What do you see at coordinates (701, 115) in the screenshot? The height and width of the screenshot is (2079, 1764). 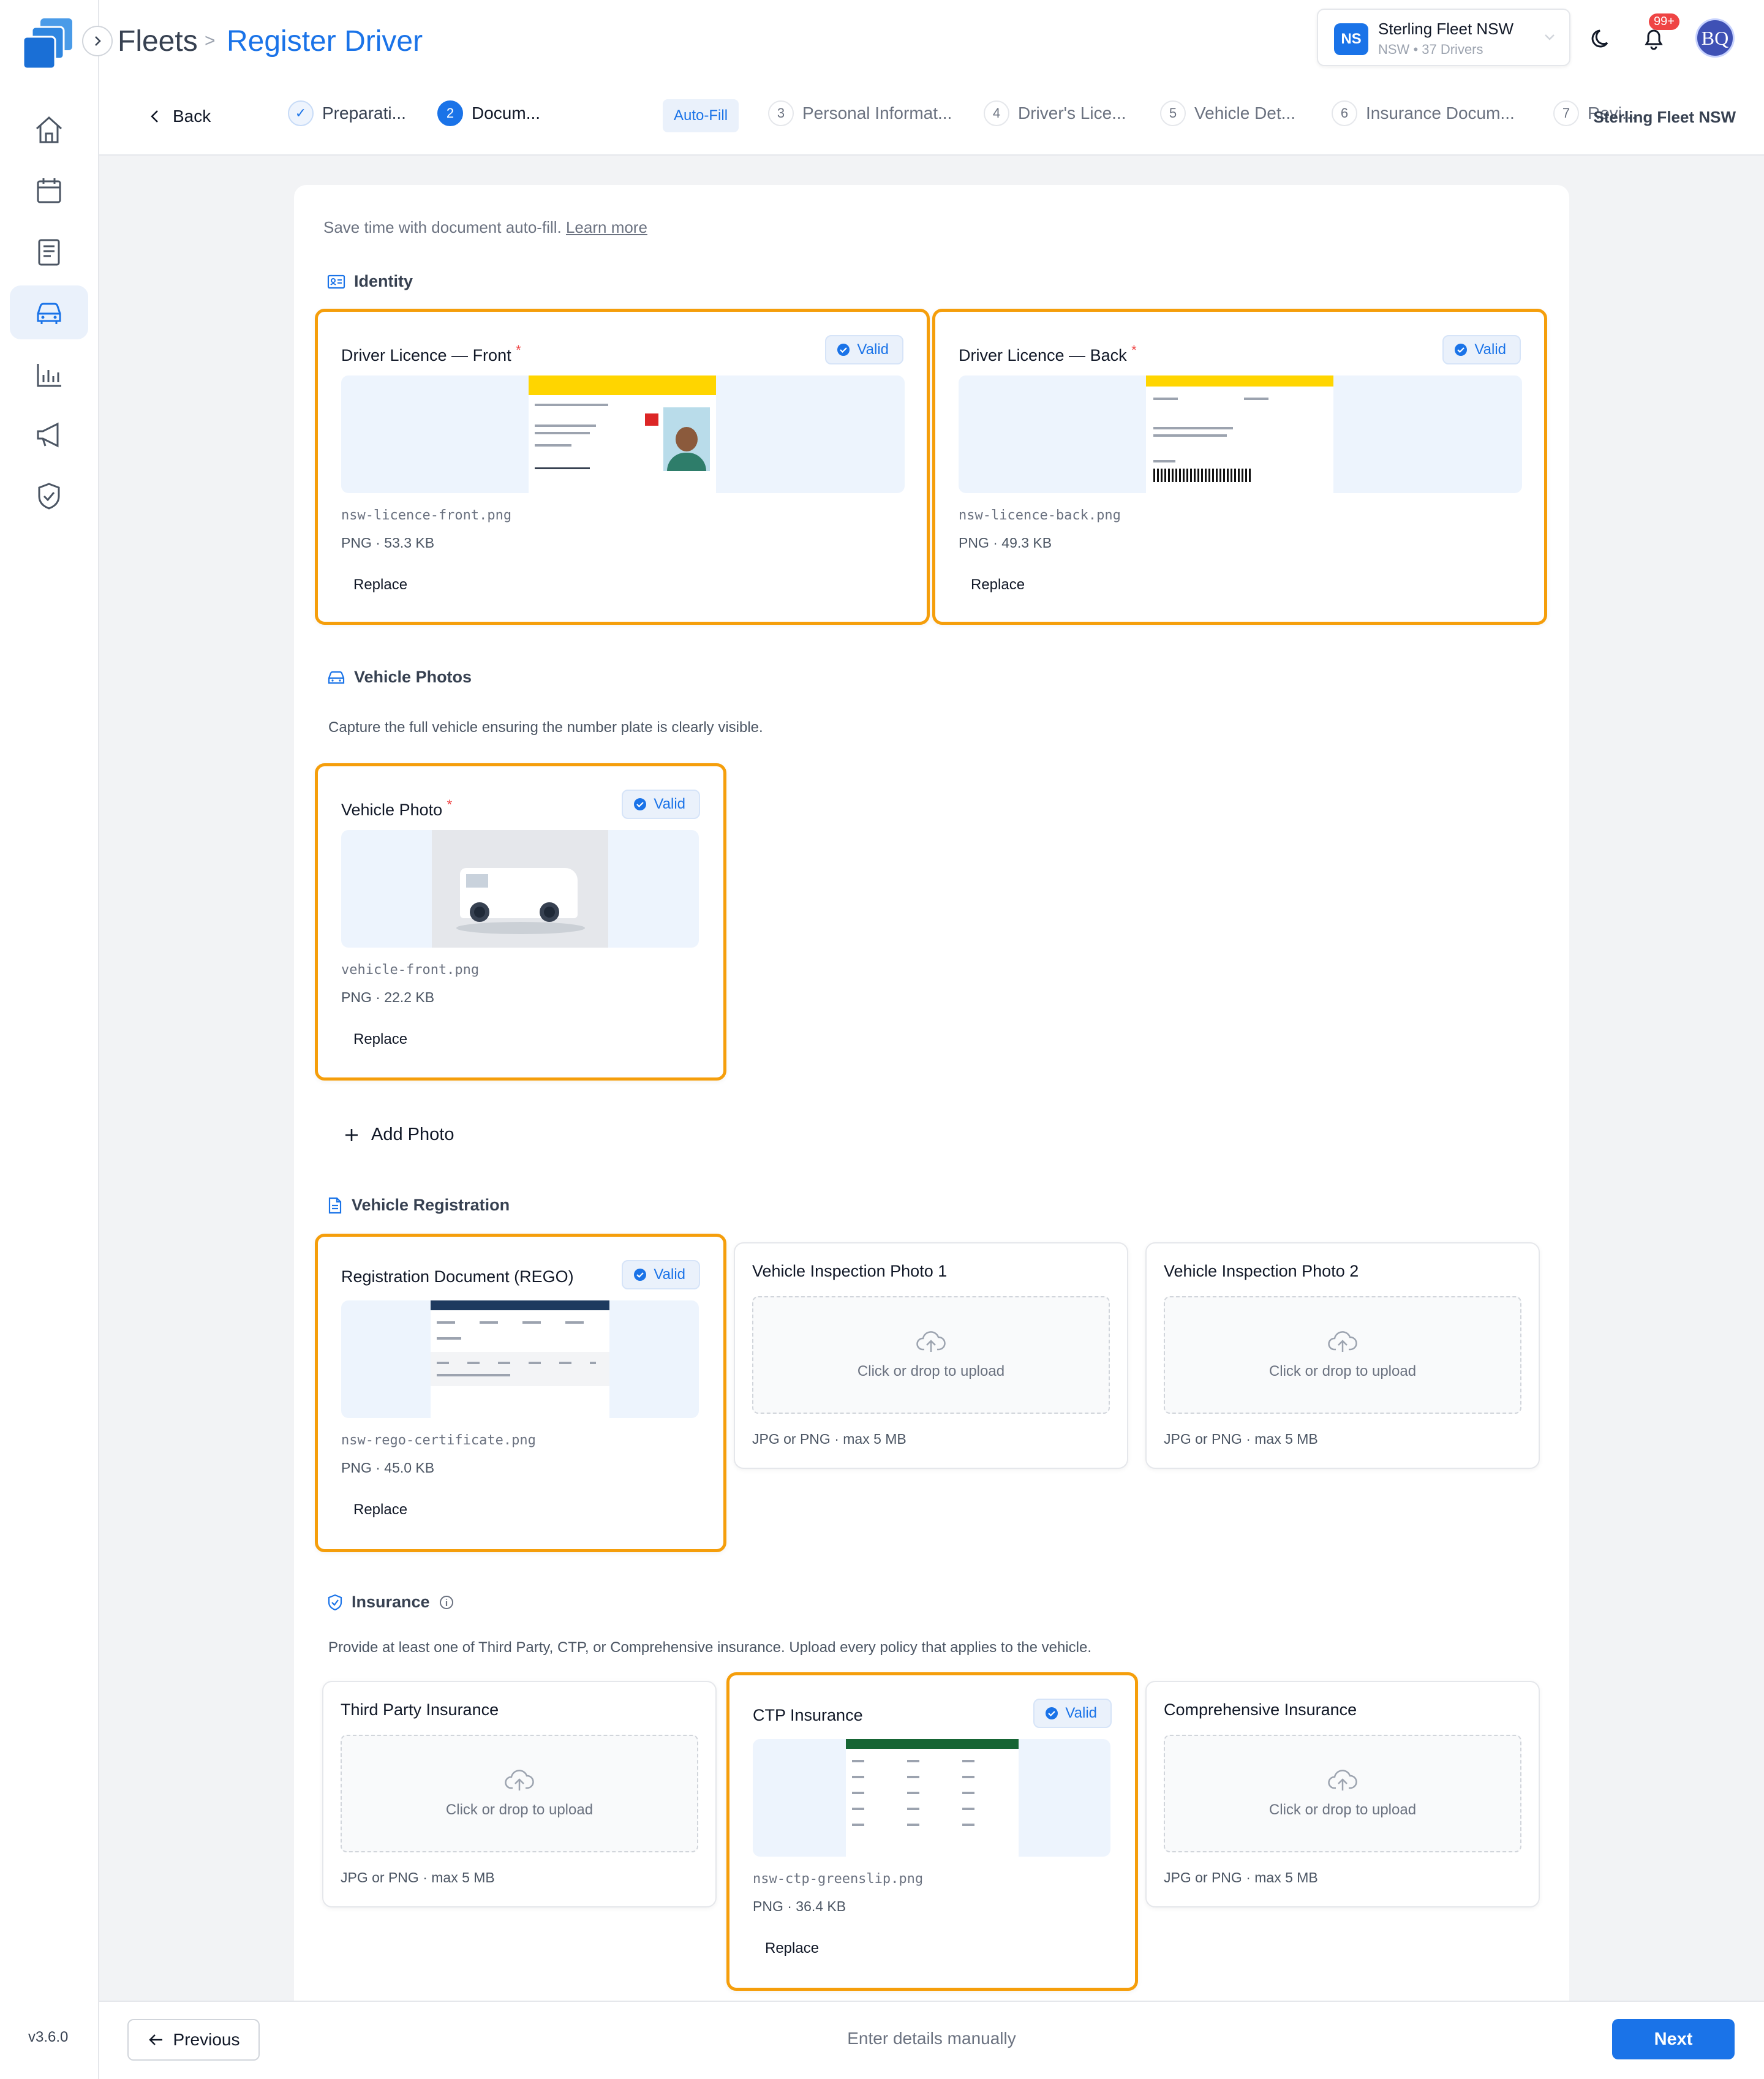 I see `autofill-button: Auto-Fill` at bounding box center [701, 115].